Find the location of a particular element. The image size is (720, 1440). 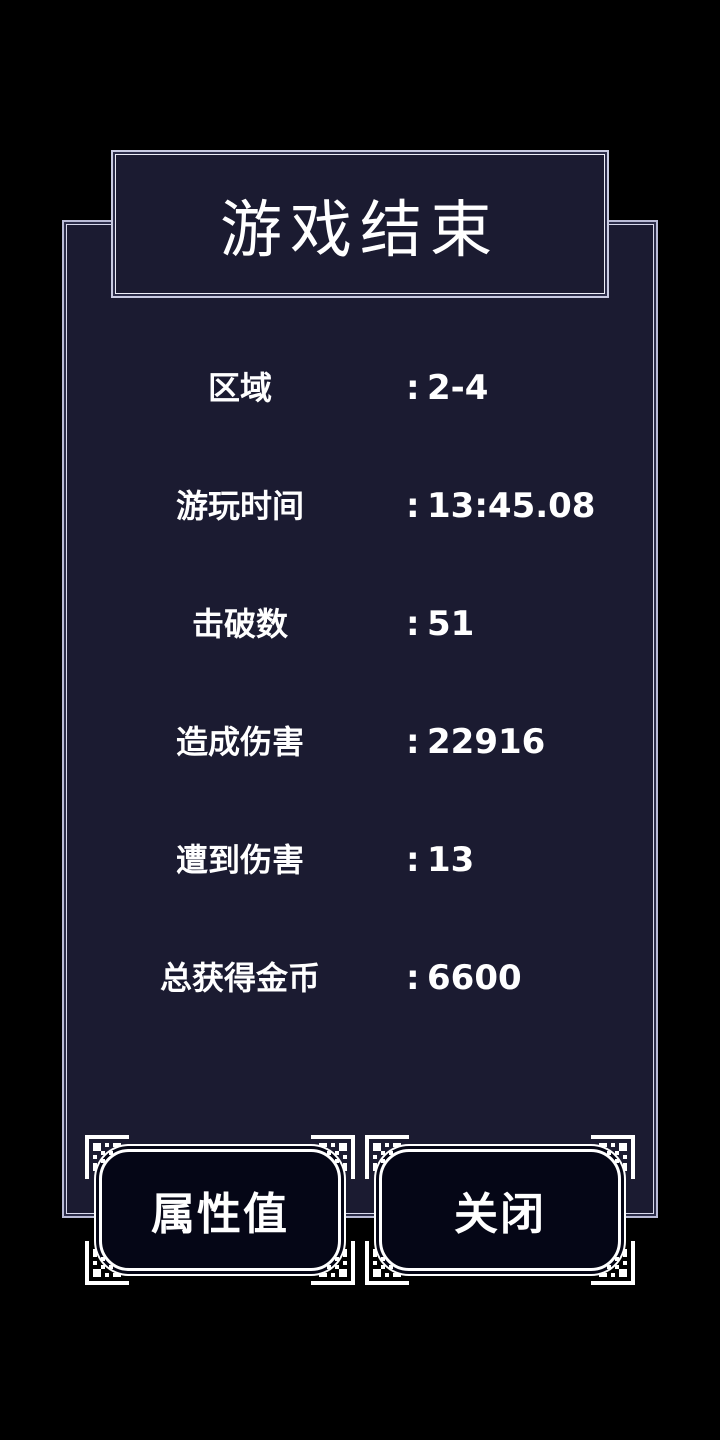

stat-value: 51 is located at coordinates (451, 624).